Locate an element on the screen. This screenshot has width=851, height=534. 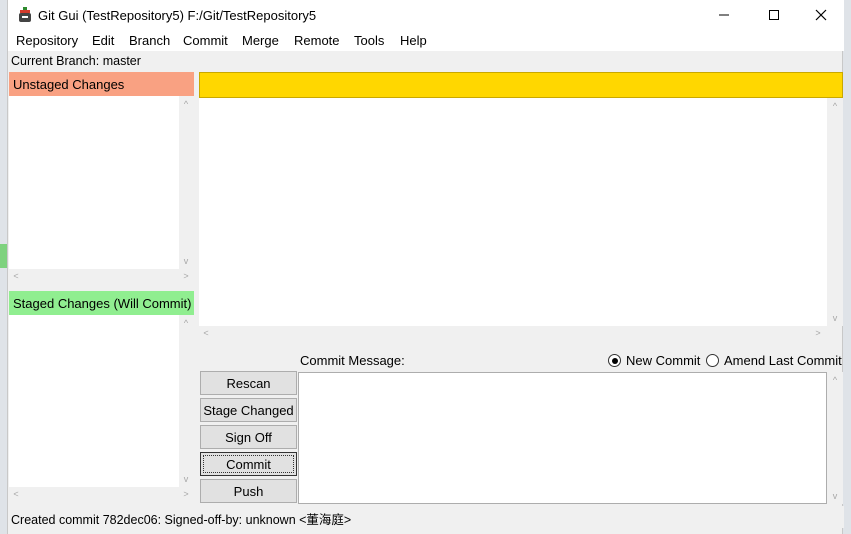
unstaged-horizontal-scrollbar: < > is located at coordinates (101, 277).